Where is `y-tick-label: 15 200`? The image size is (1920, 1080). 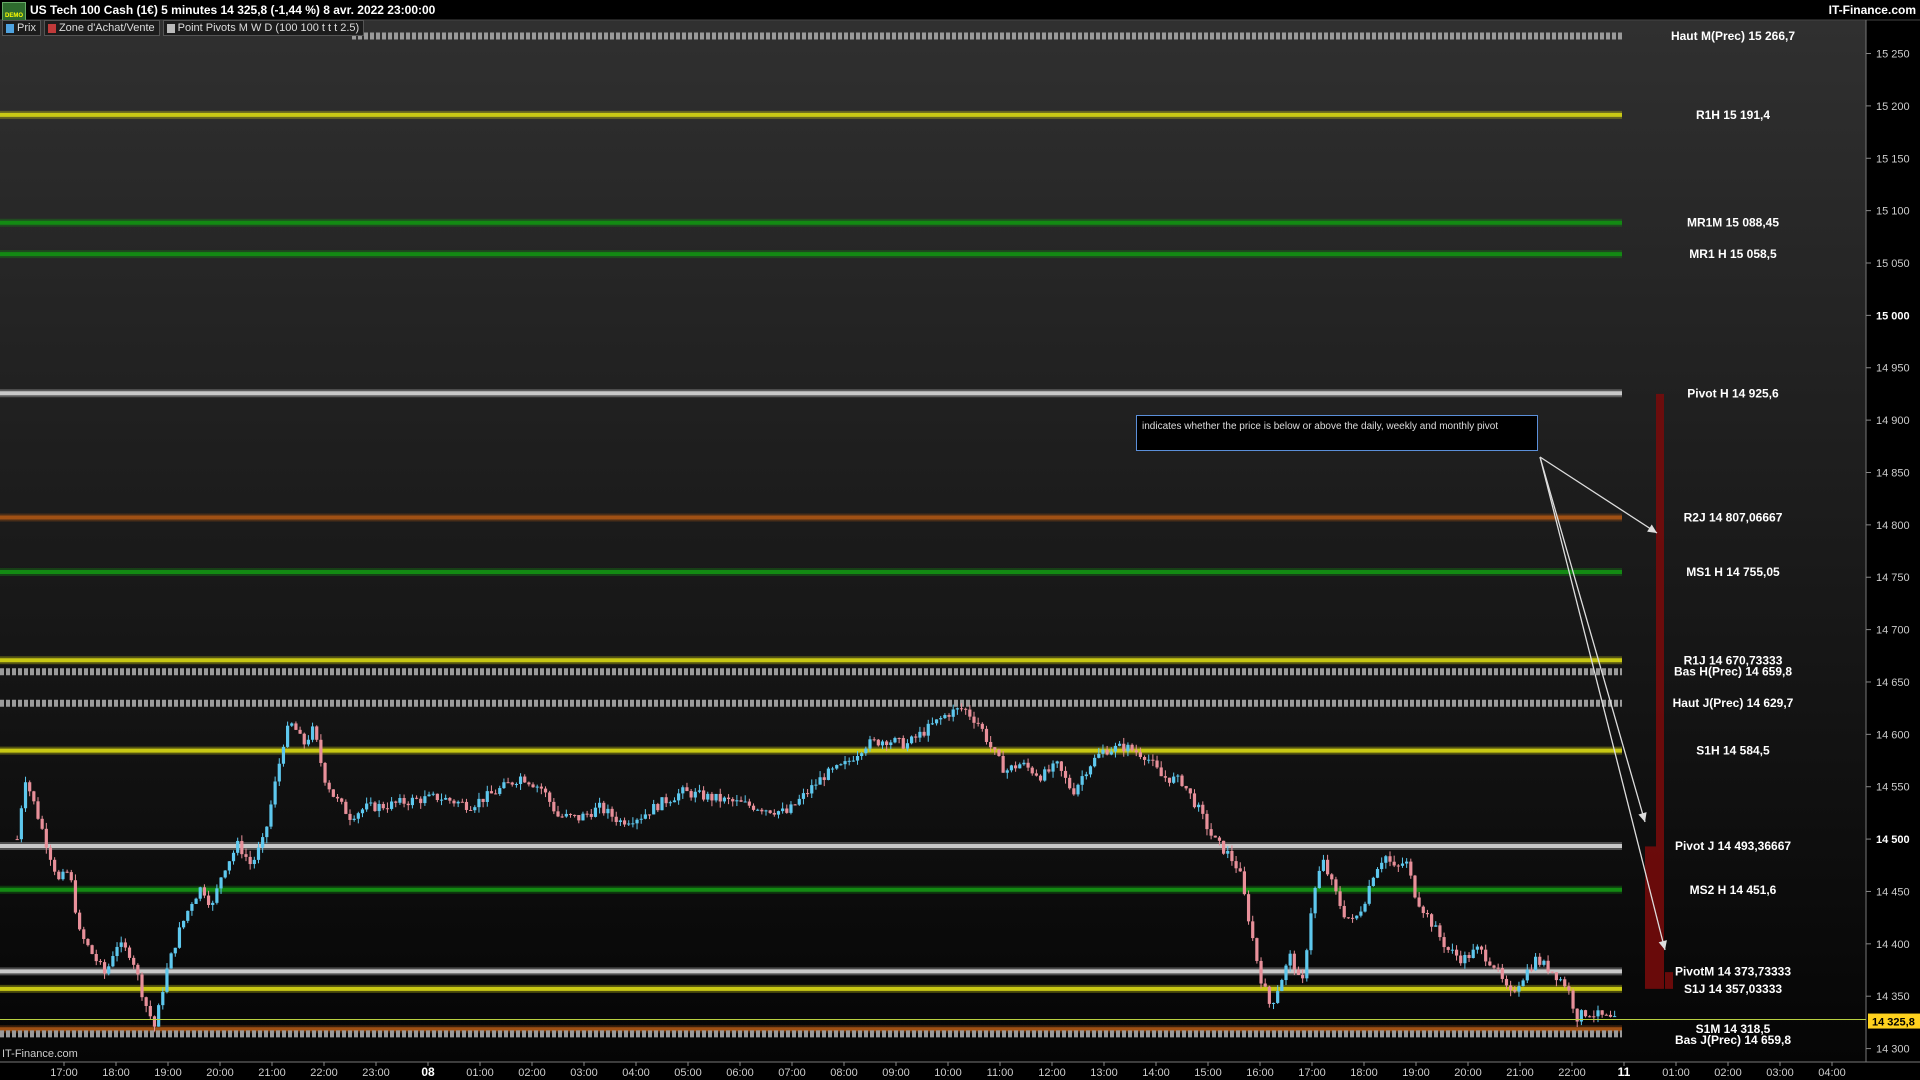
y-tick-label: 15 200 is located at coordinates (1893, 107).